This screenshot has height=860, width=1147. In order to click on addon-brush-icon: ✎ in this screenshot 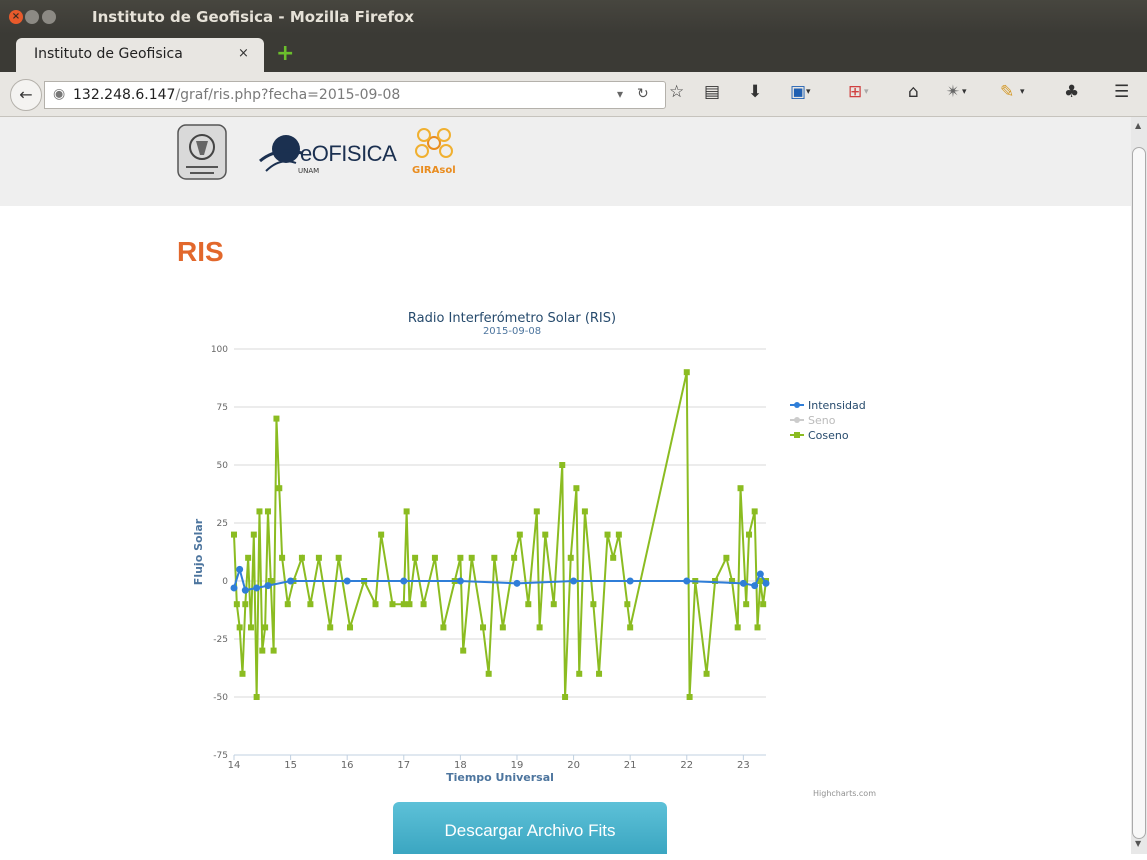, I will do `click(1007, 92)`.